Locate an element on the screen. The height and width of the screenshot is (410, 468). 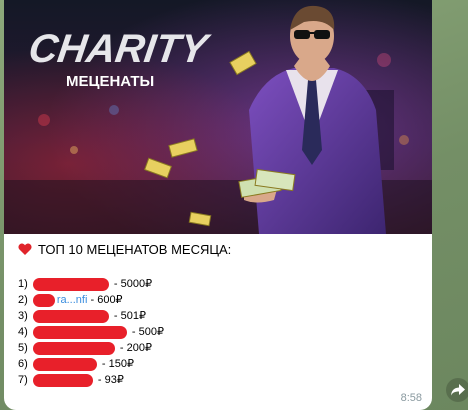
rank-number: 6) is located at coordinates (23, 364).